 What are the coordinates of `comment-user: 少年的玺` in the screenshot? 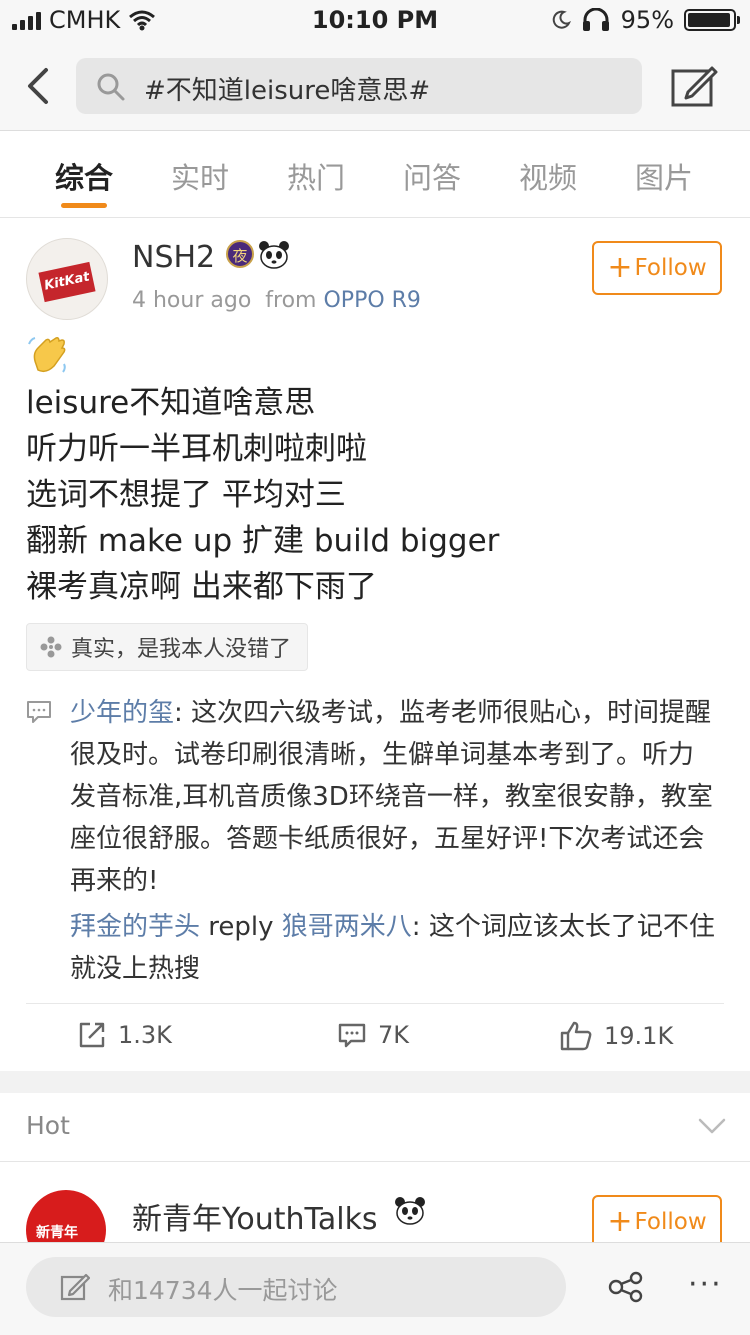 It's located at (122, 713).